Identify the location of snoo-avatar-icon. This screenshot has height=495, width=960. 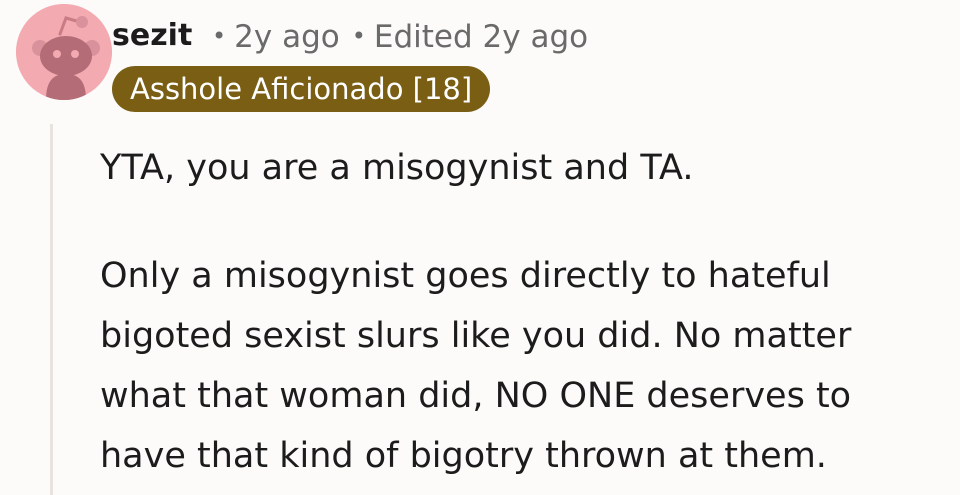
(64, 52).